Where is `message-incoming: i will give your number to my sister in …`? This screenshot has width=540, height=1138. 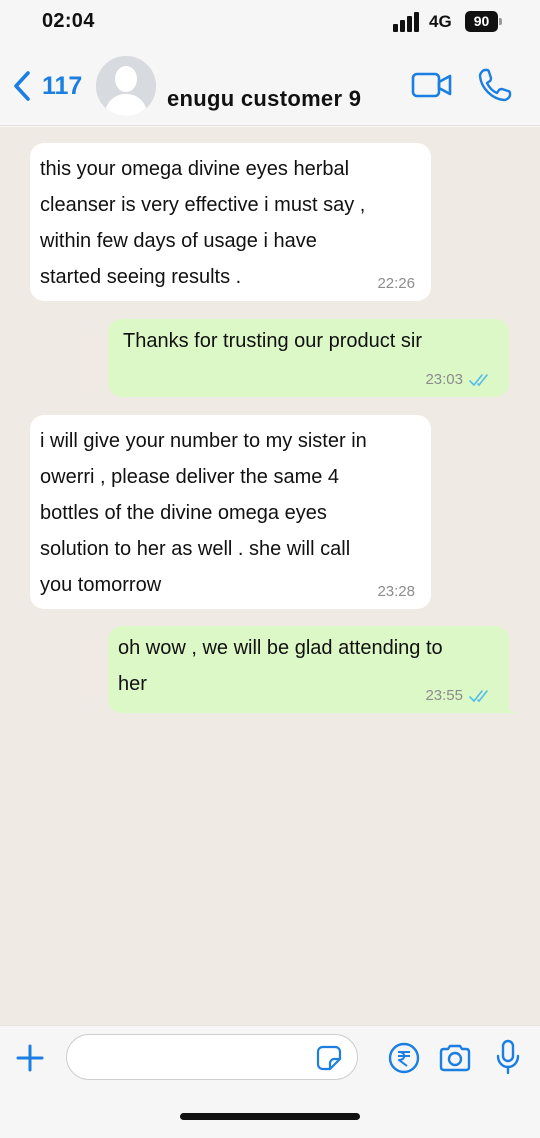
message-incoming: i will give your number to my sister in … is located at coordinates (230, 512).